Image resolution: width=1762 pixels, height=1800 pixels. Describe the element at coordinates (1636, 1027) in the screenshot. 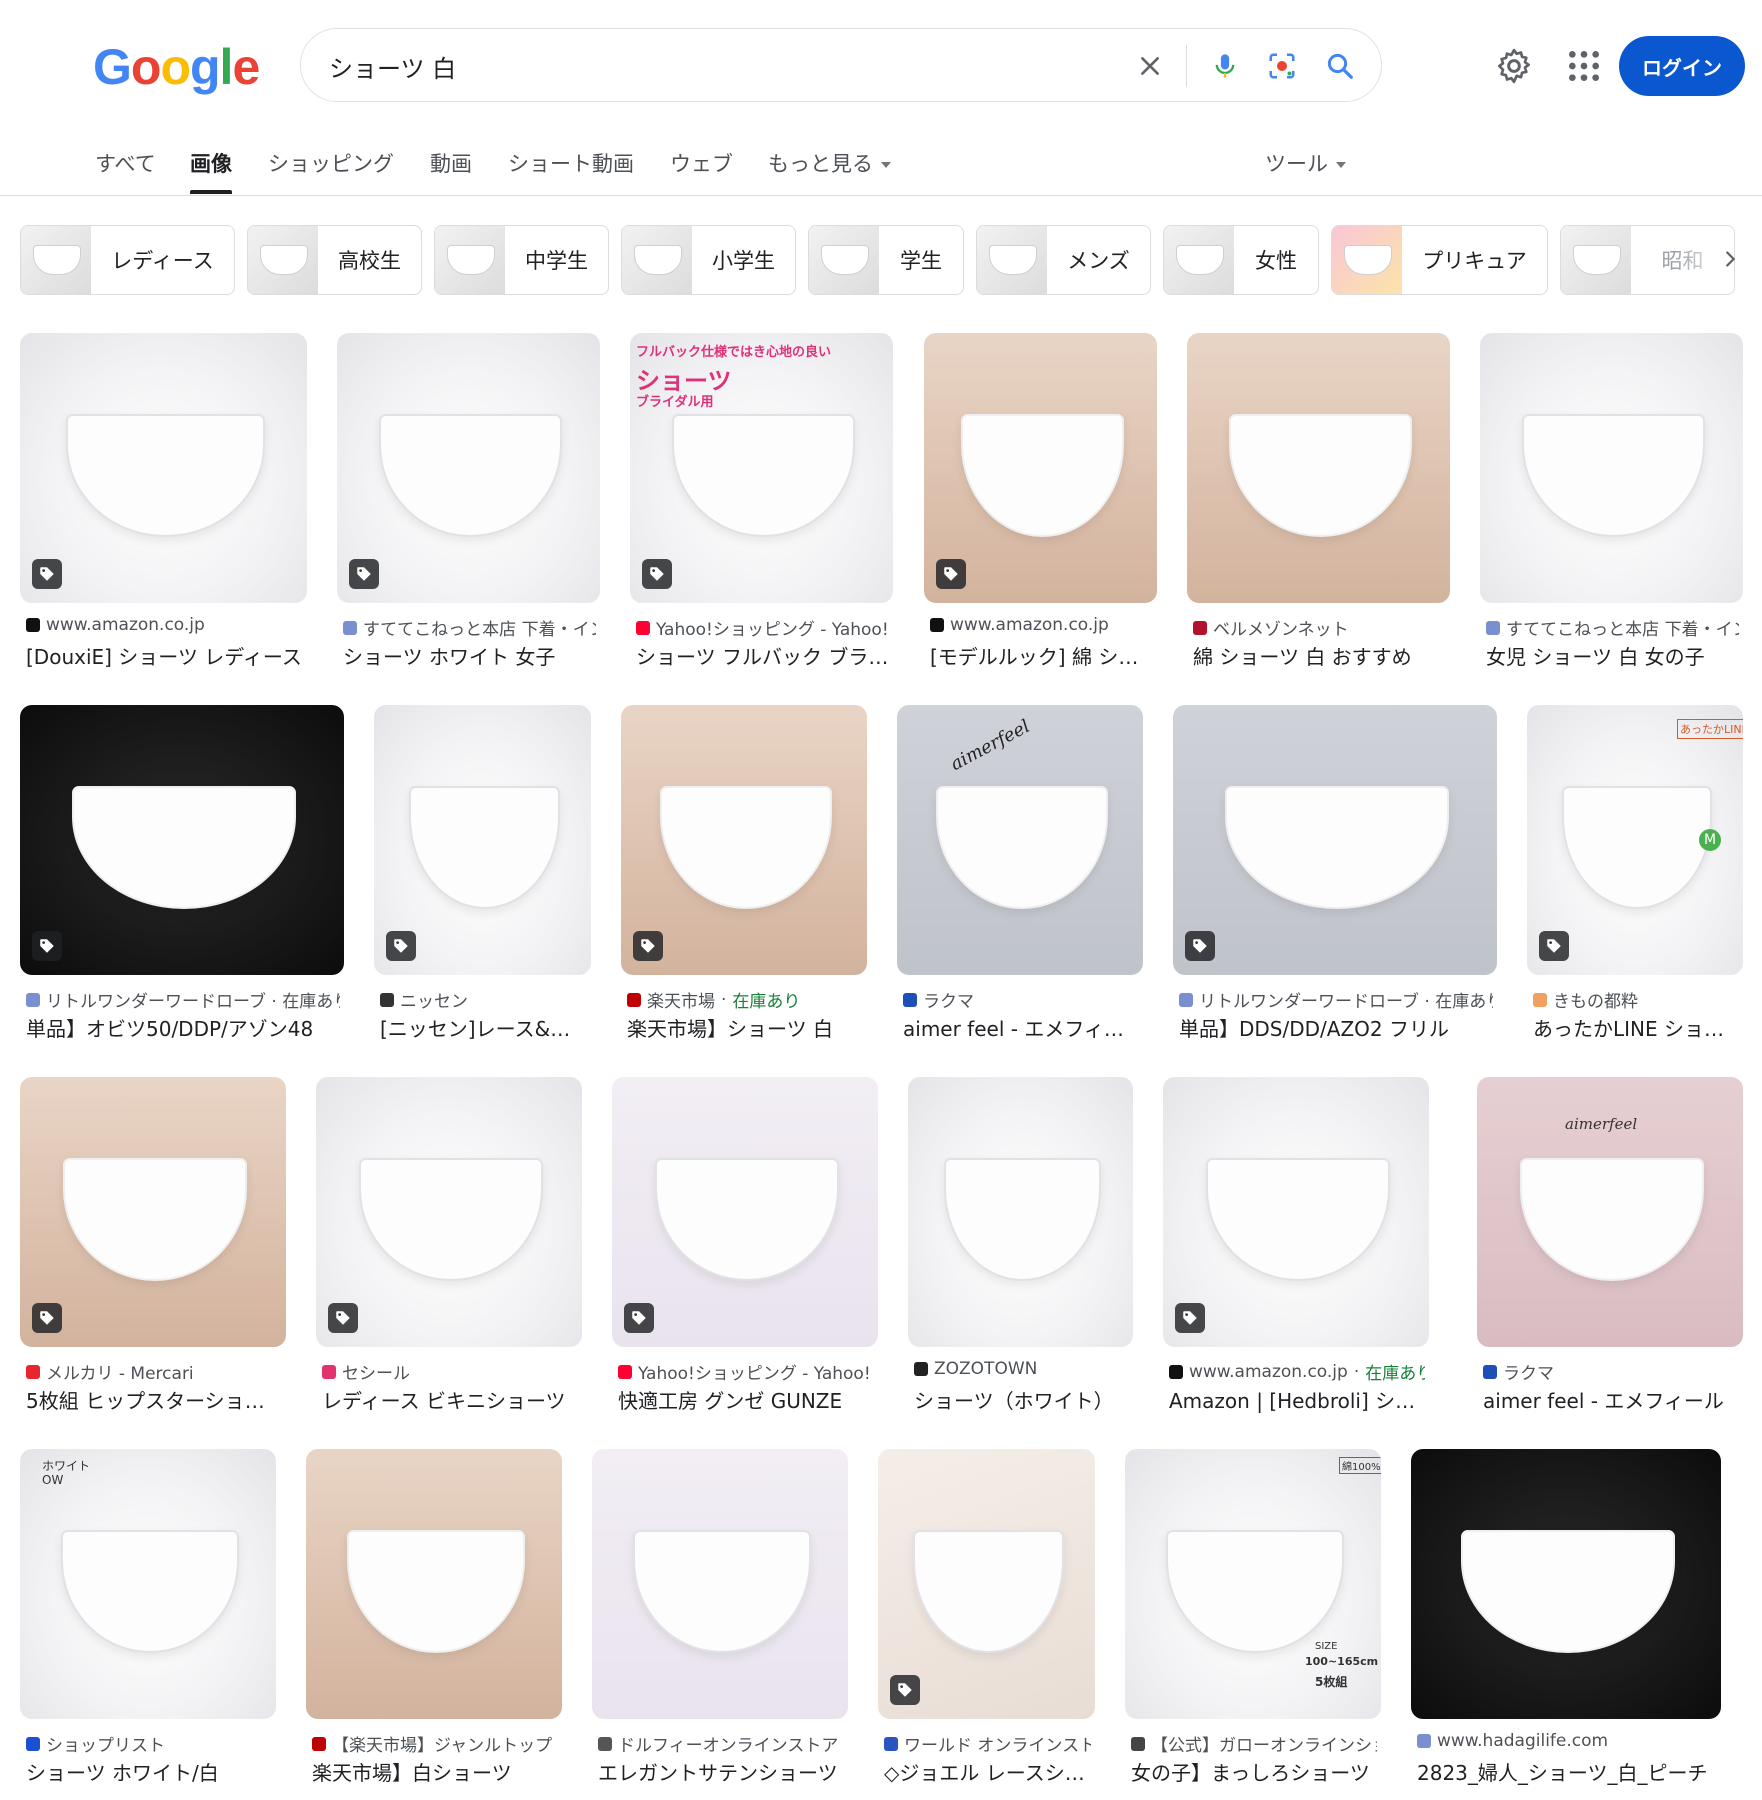

I see `result-title: あったかLINE ショーツ` at that location.